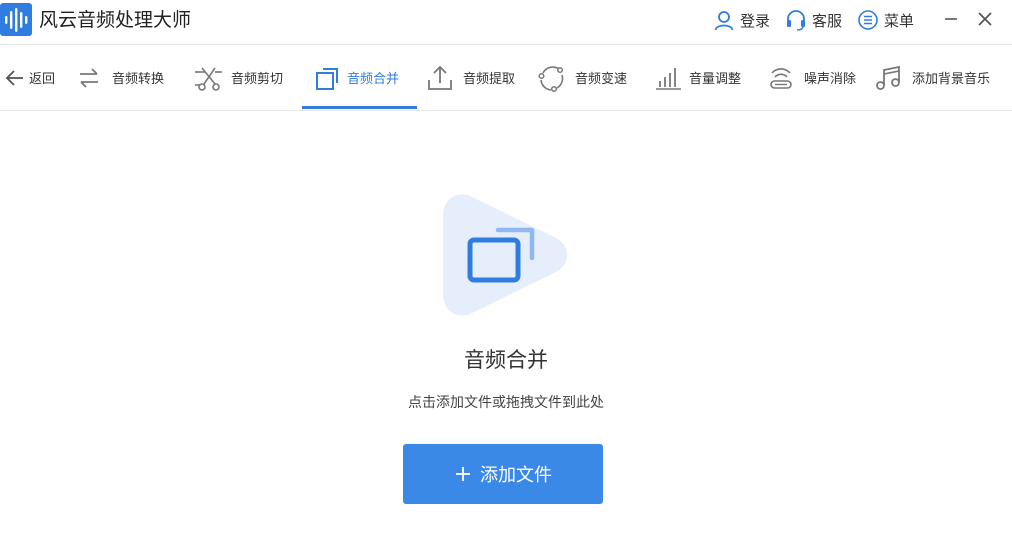 This screenshot has height=550, width=1012. Describe the element at coordinates (115, 20) in the screenshot. I see `app-title: 风云音频处理大师` at that location.